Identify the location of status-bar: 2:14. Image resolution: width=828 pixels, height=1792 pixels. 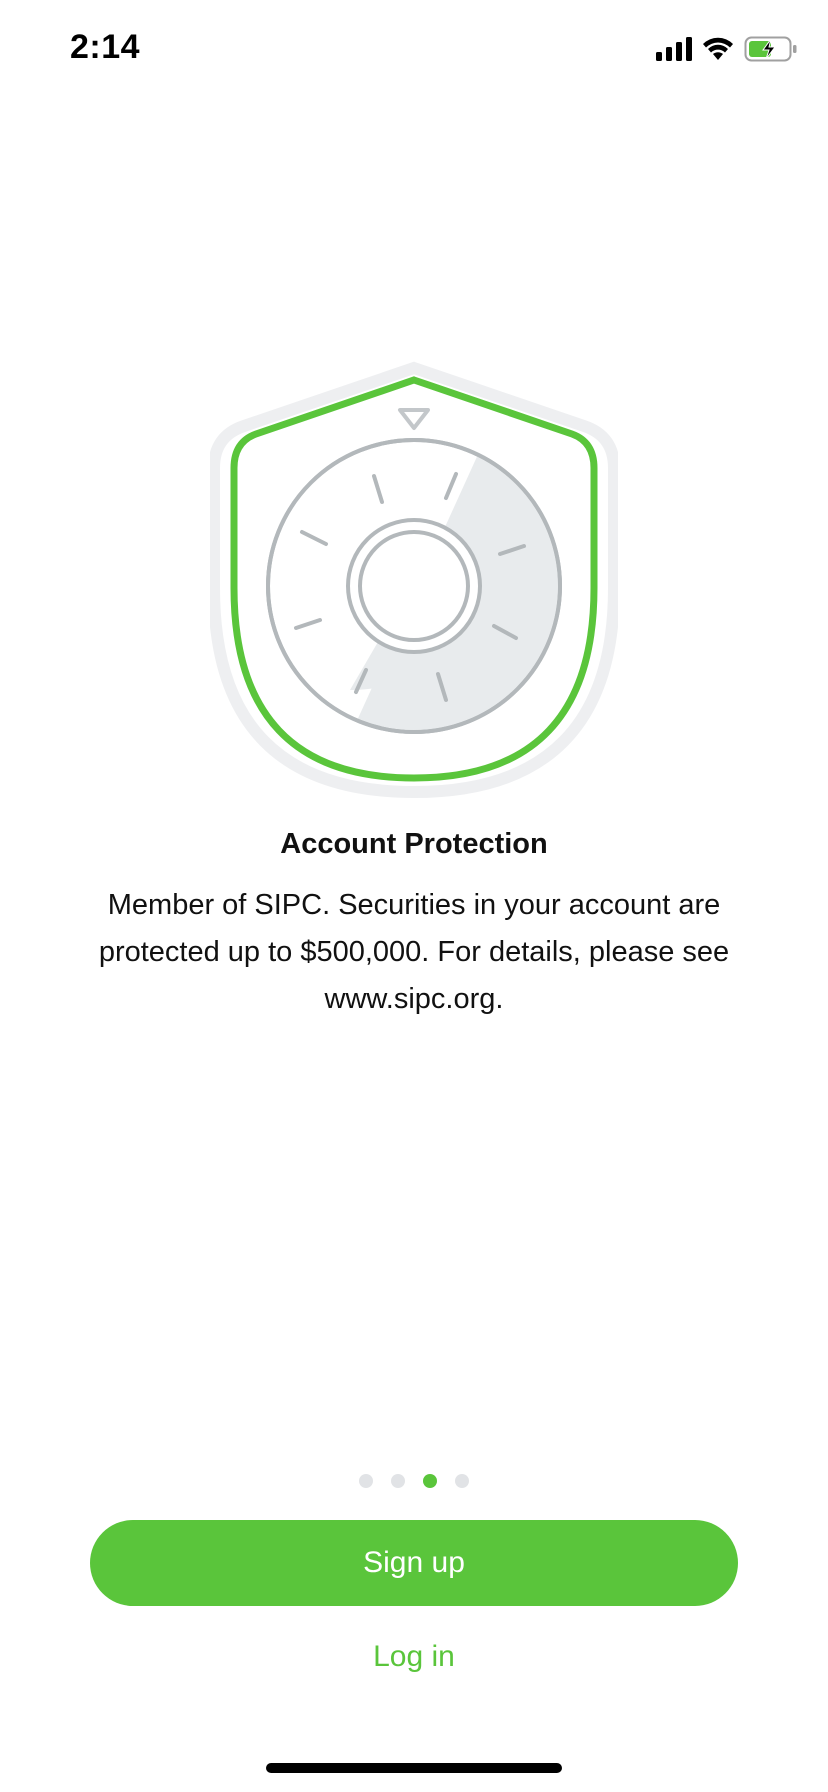
(414, 50).